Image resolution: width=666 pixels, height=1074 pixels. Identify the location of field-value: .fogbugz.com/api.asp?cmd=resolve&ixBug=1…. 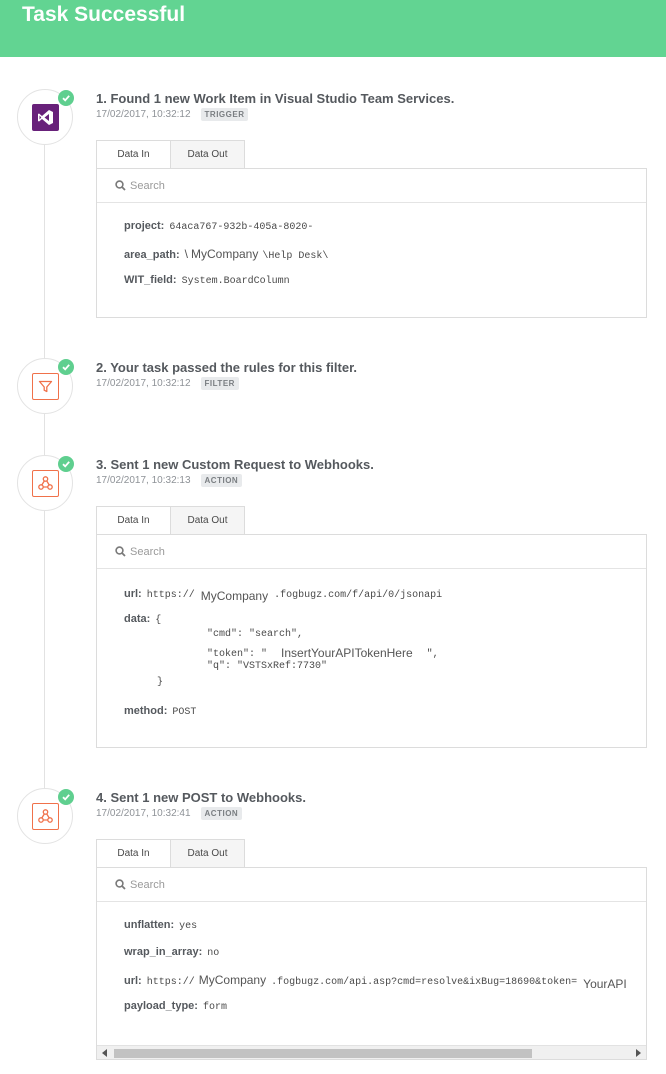
(424, 982).